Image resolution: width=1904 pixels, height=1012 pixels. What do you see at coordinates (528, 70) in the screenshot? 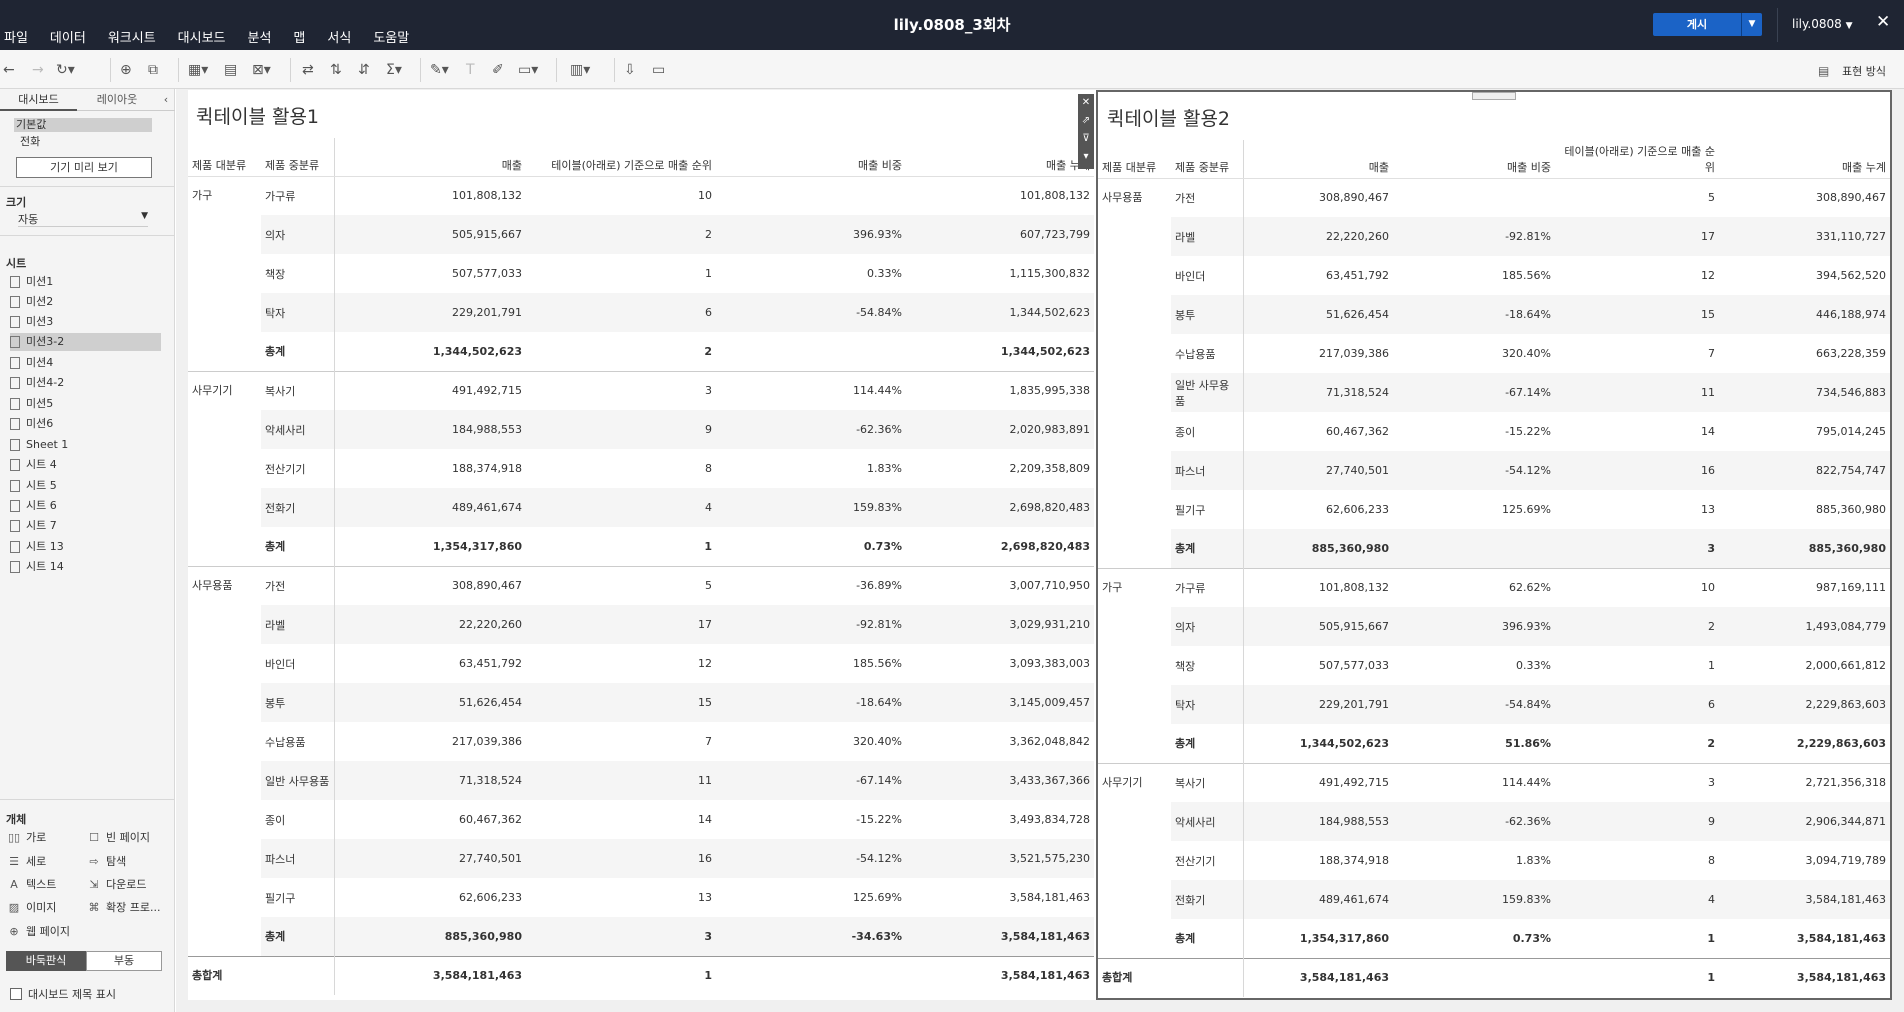
I see `fit-icon: ▭▾` at bounding box center [528, 70].